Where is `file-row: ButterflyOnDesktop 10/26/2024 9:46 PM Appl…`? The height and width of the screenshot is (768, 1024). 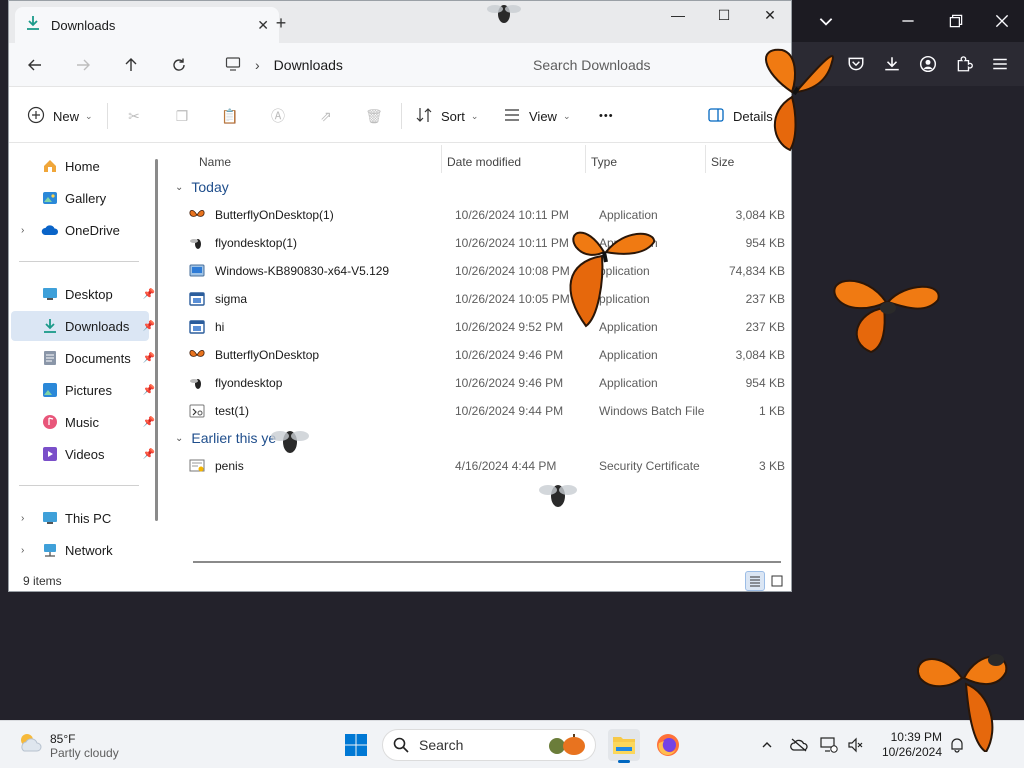 file-row: ButterflyOnDesktop 10/26/2024 9:46 PM Appl… is located at coordinates (485, 355).